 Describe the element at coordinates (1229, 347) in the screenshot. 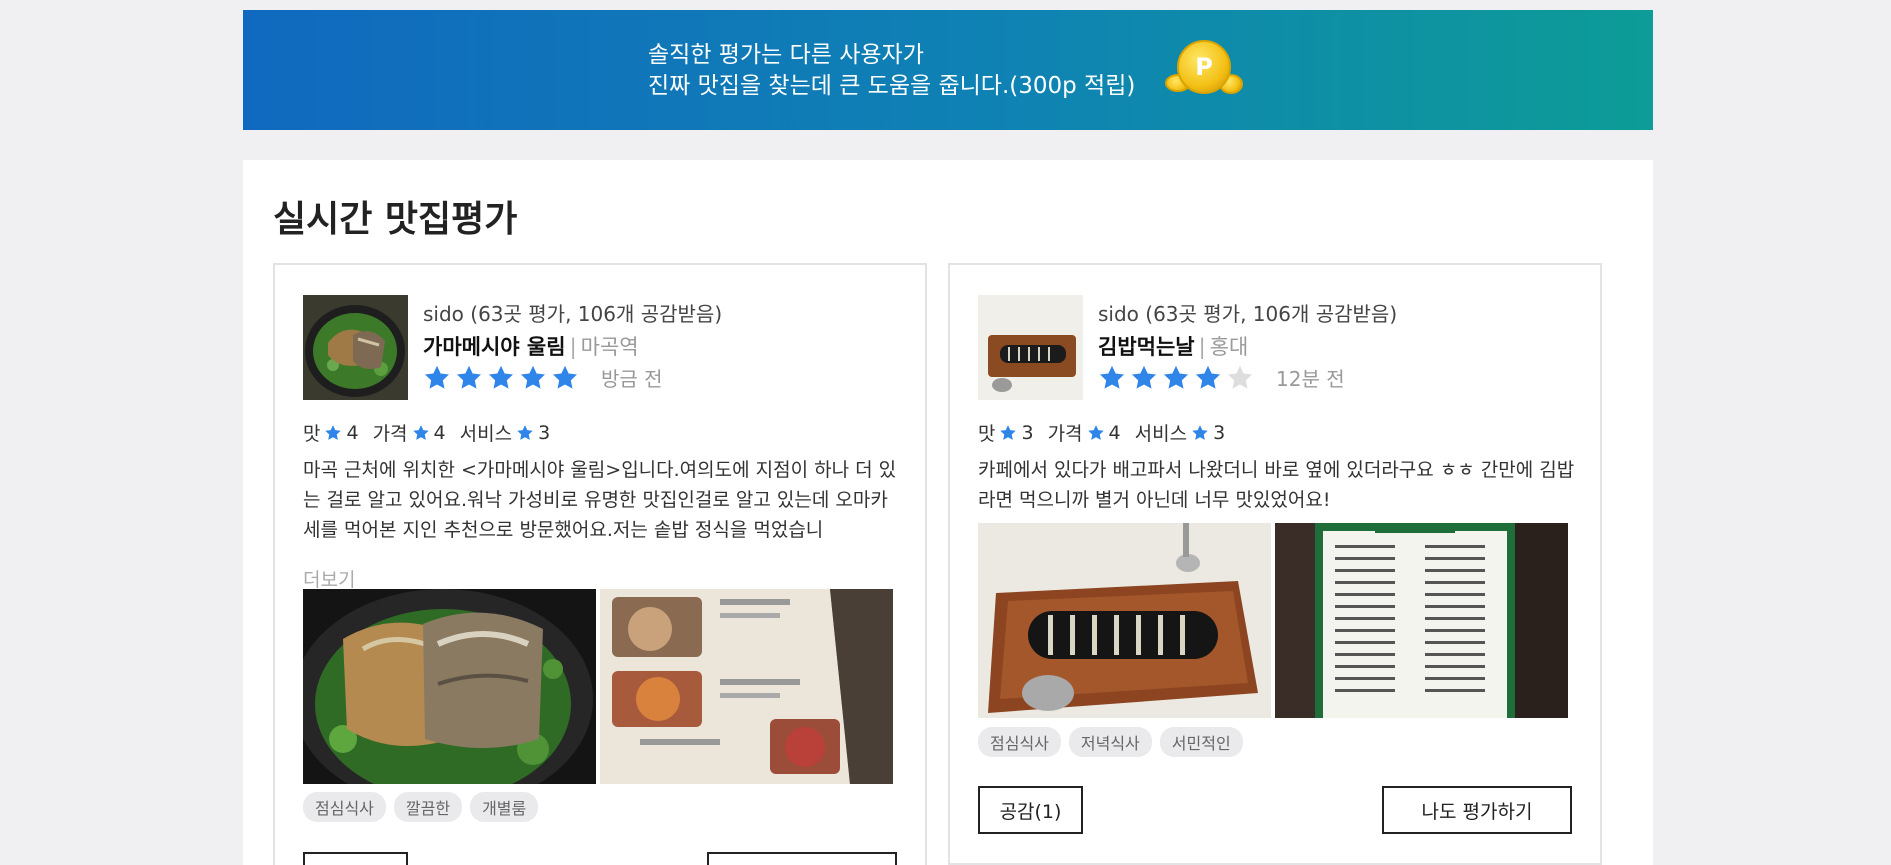

I see `restaurant-location: 홍대` at that location.